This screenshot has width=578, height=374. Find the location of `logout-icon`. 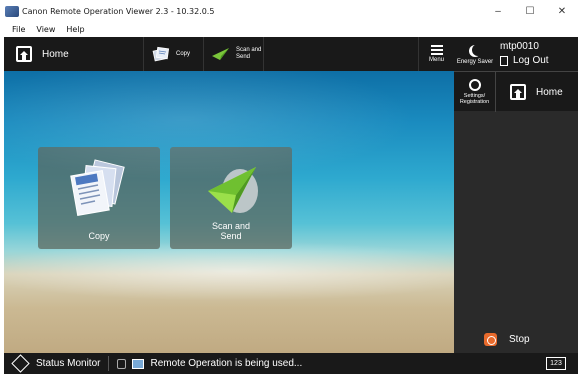

logout-icon is located at coordinates (504, 60).